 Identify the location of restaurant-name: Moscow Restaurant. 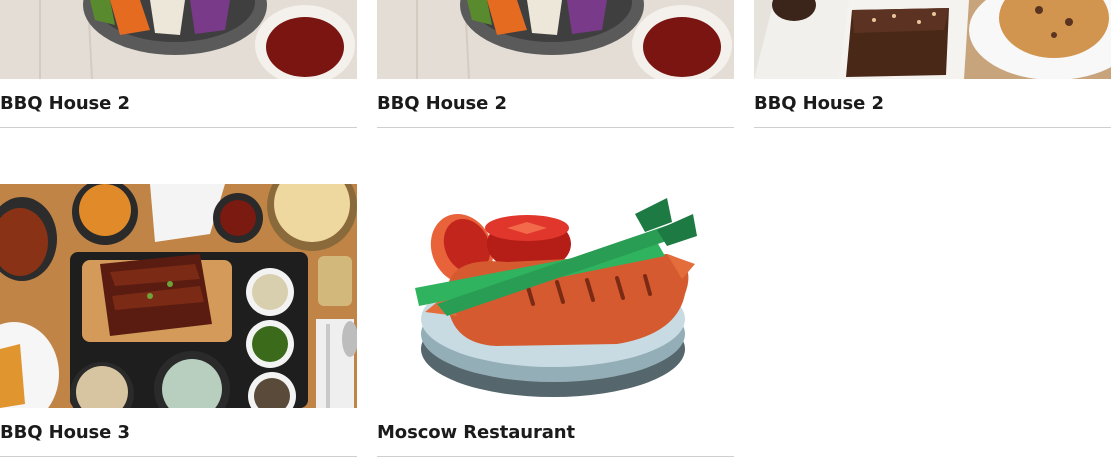
(476, 432).